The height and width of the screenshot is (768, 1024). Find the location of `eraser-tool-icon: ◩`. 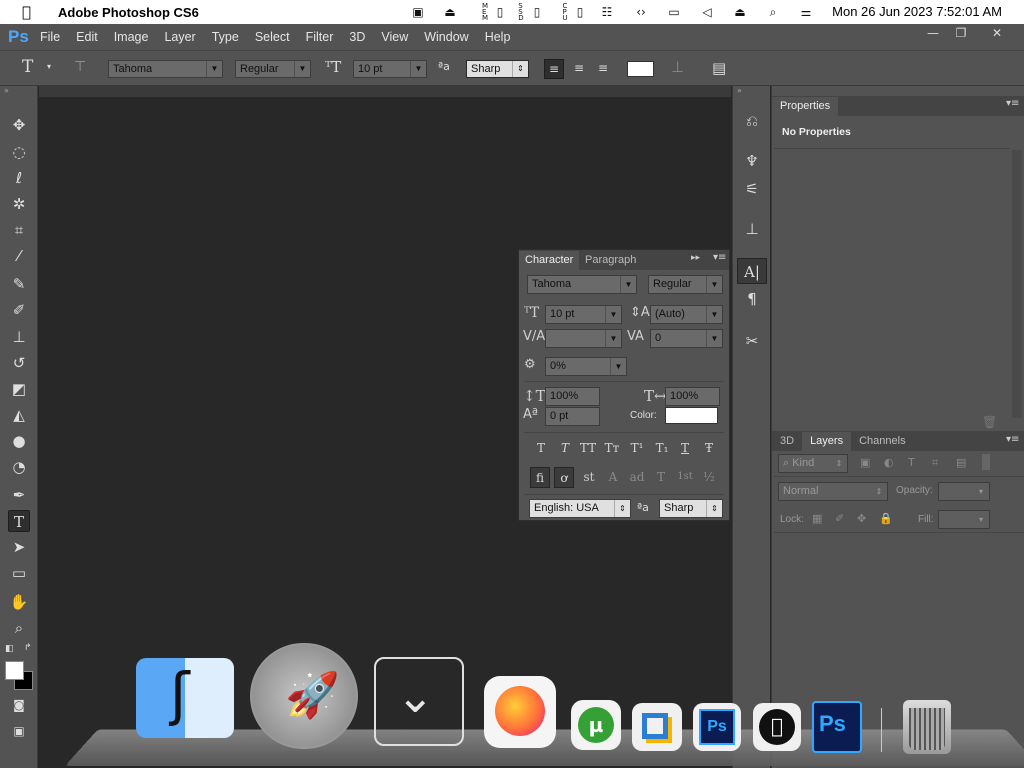

eraser-tool-icon: ◩ is located at coordinates (19, 389).